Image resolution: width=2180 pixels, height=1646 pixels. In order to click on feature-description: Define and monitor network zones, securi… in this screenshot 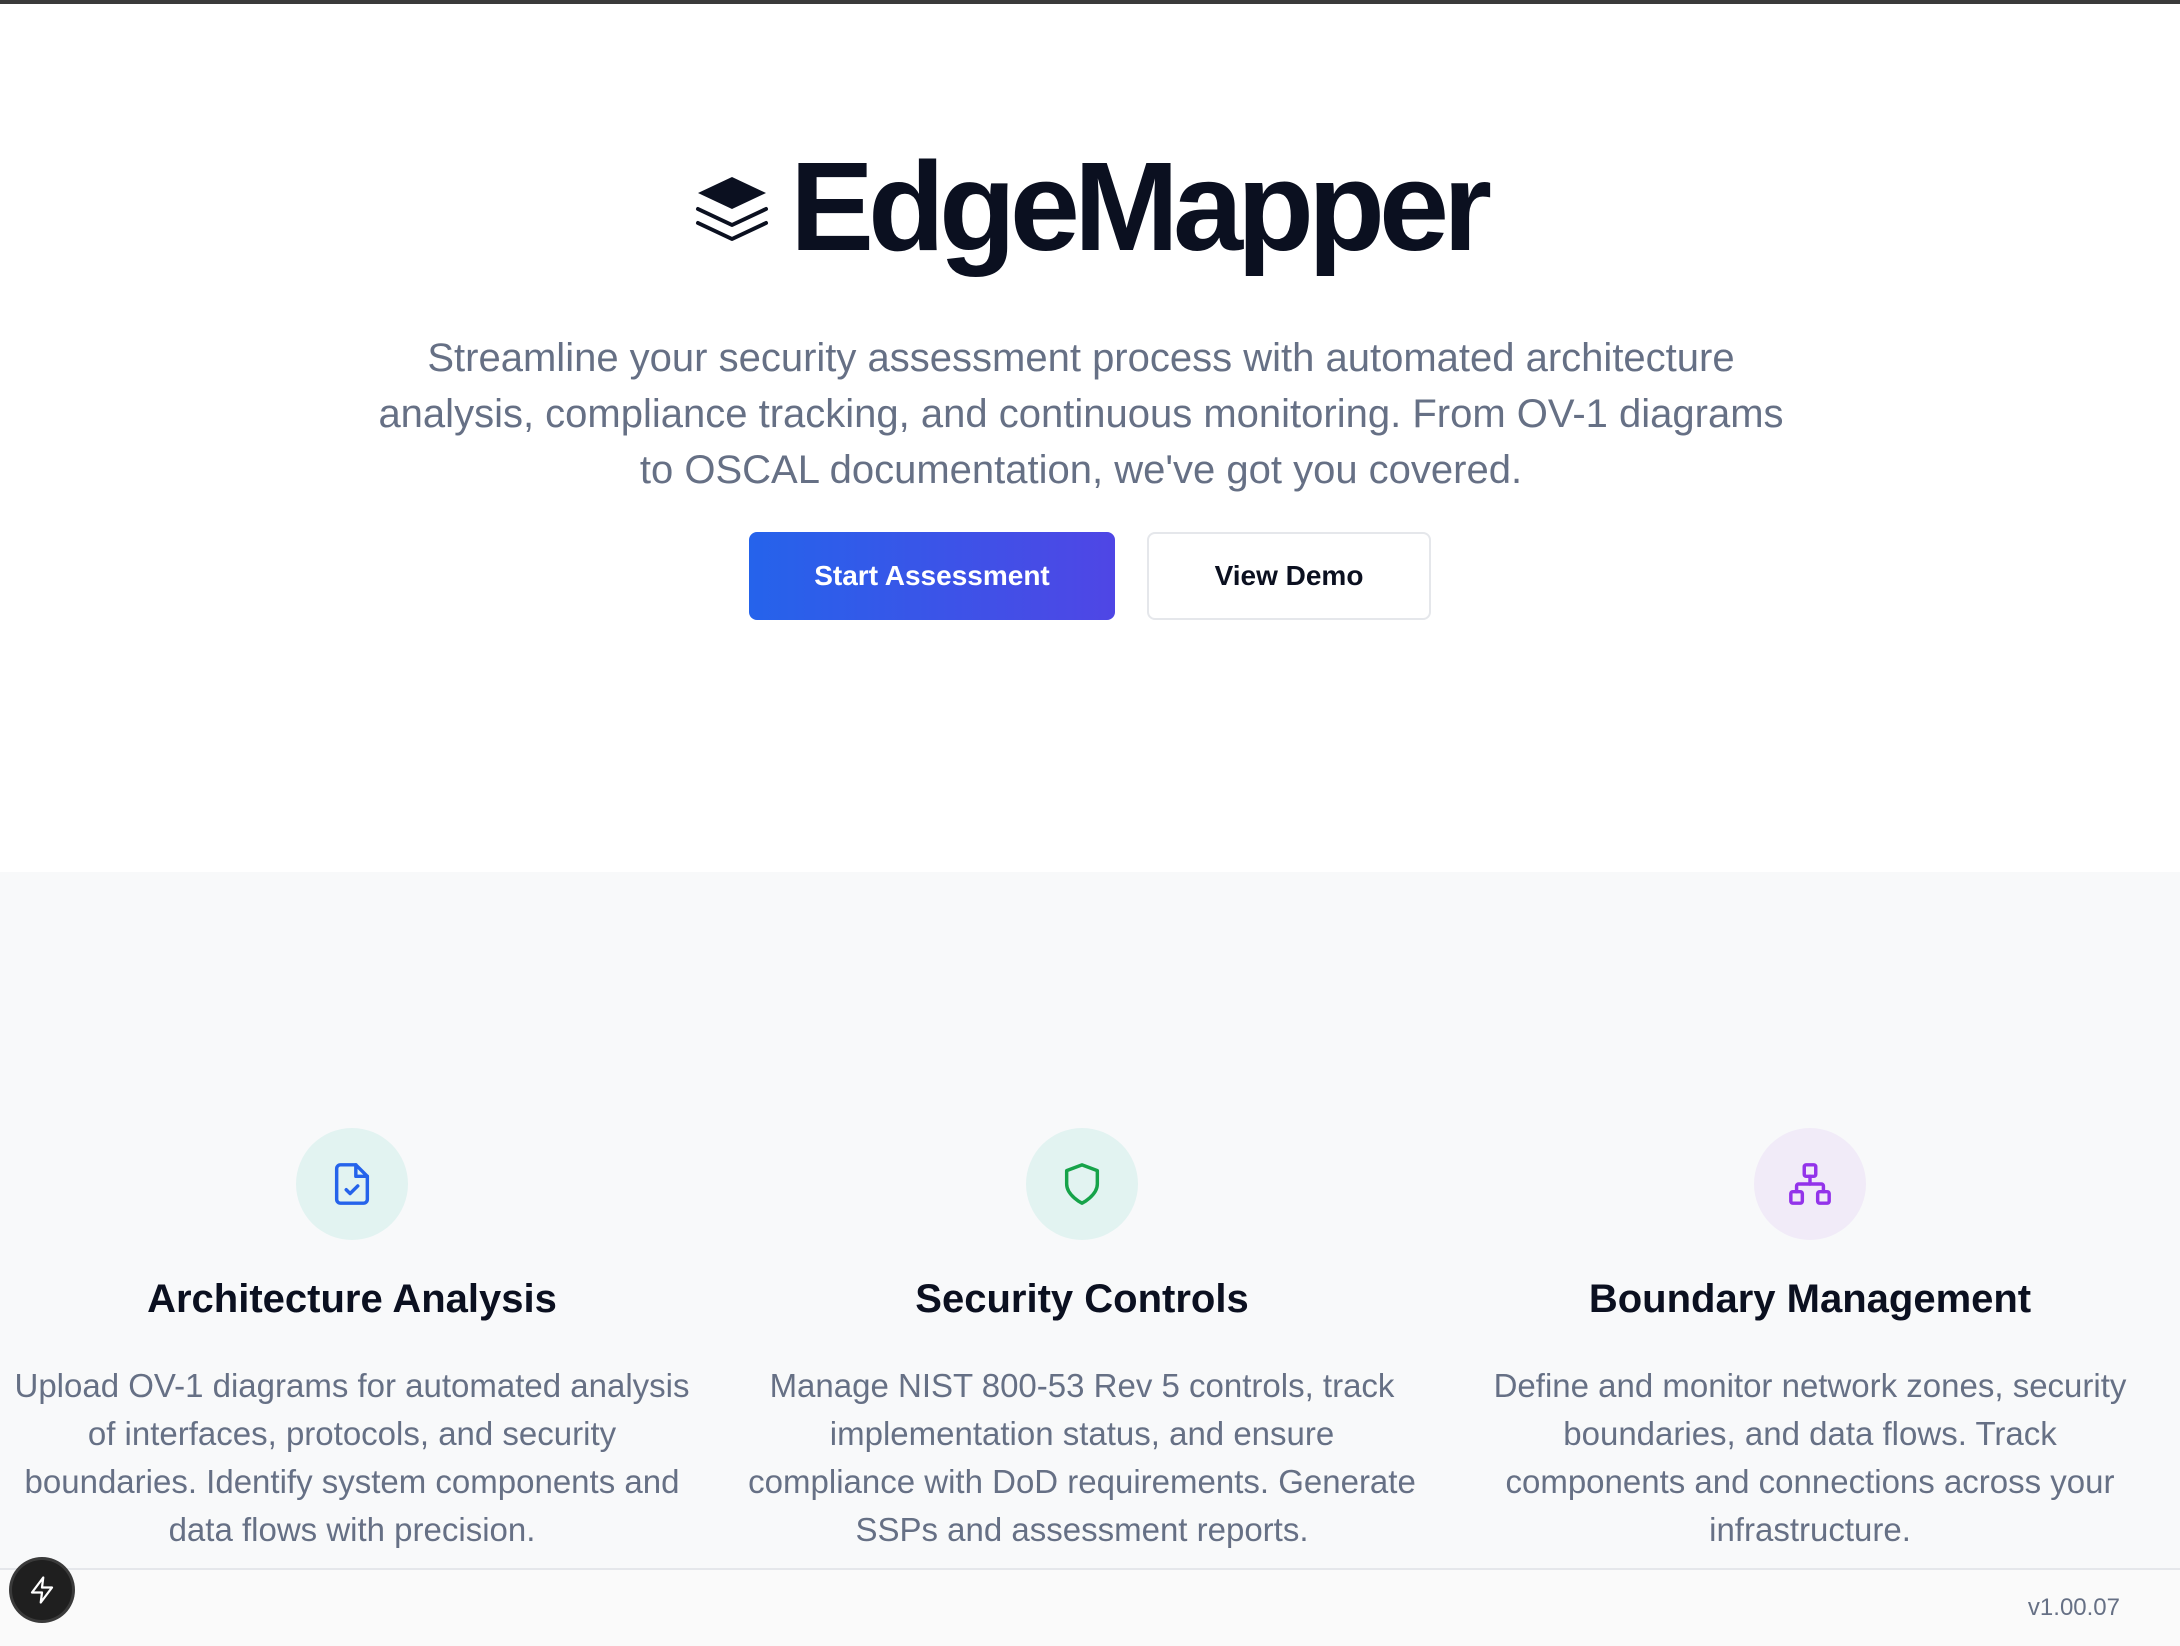, I will do `click(1810, 1457)`.